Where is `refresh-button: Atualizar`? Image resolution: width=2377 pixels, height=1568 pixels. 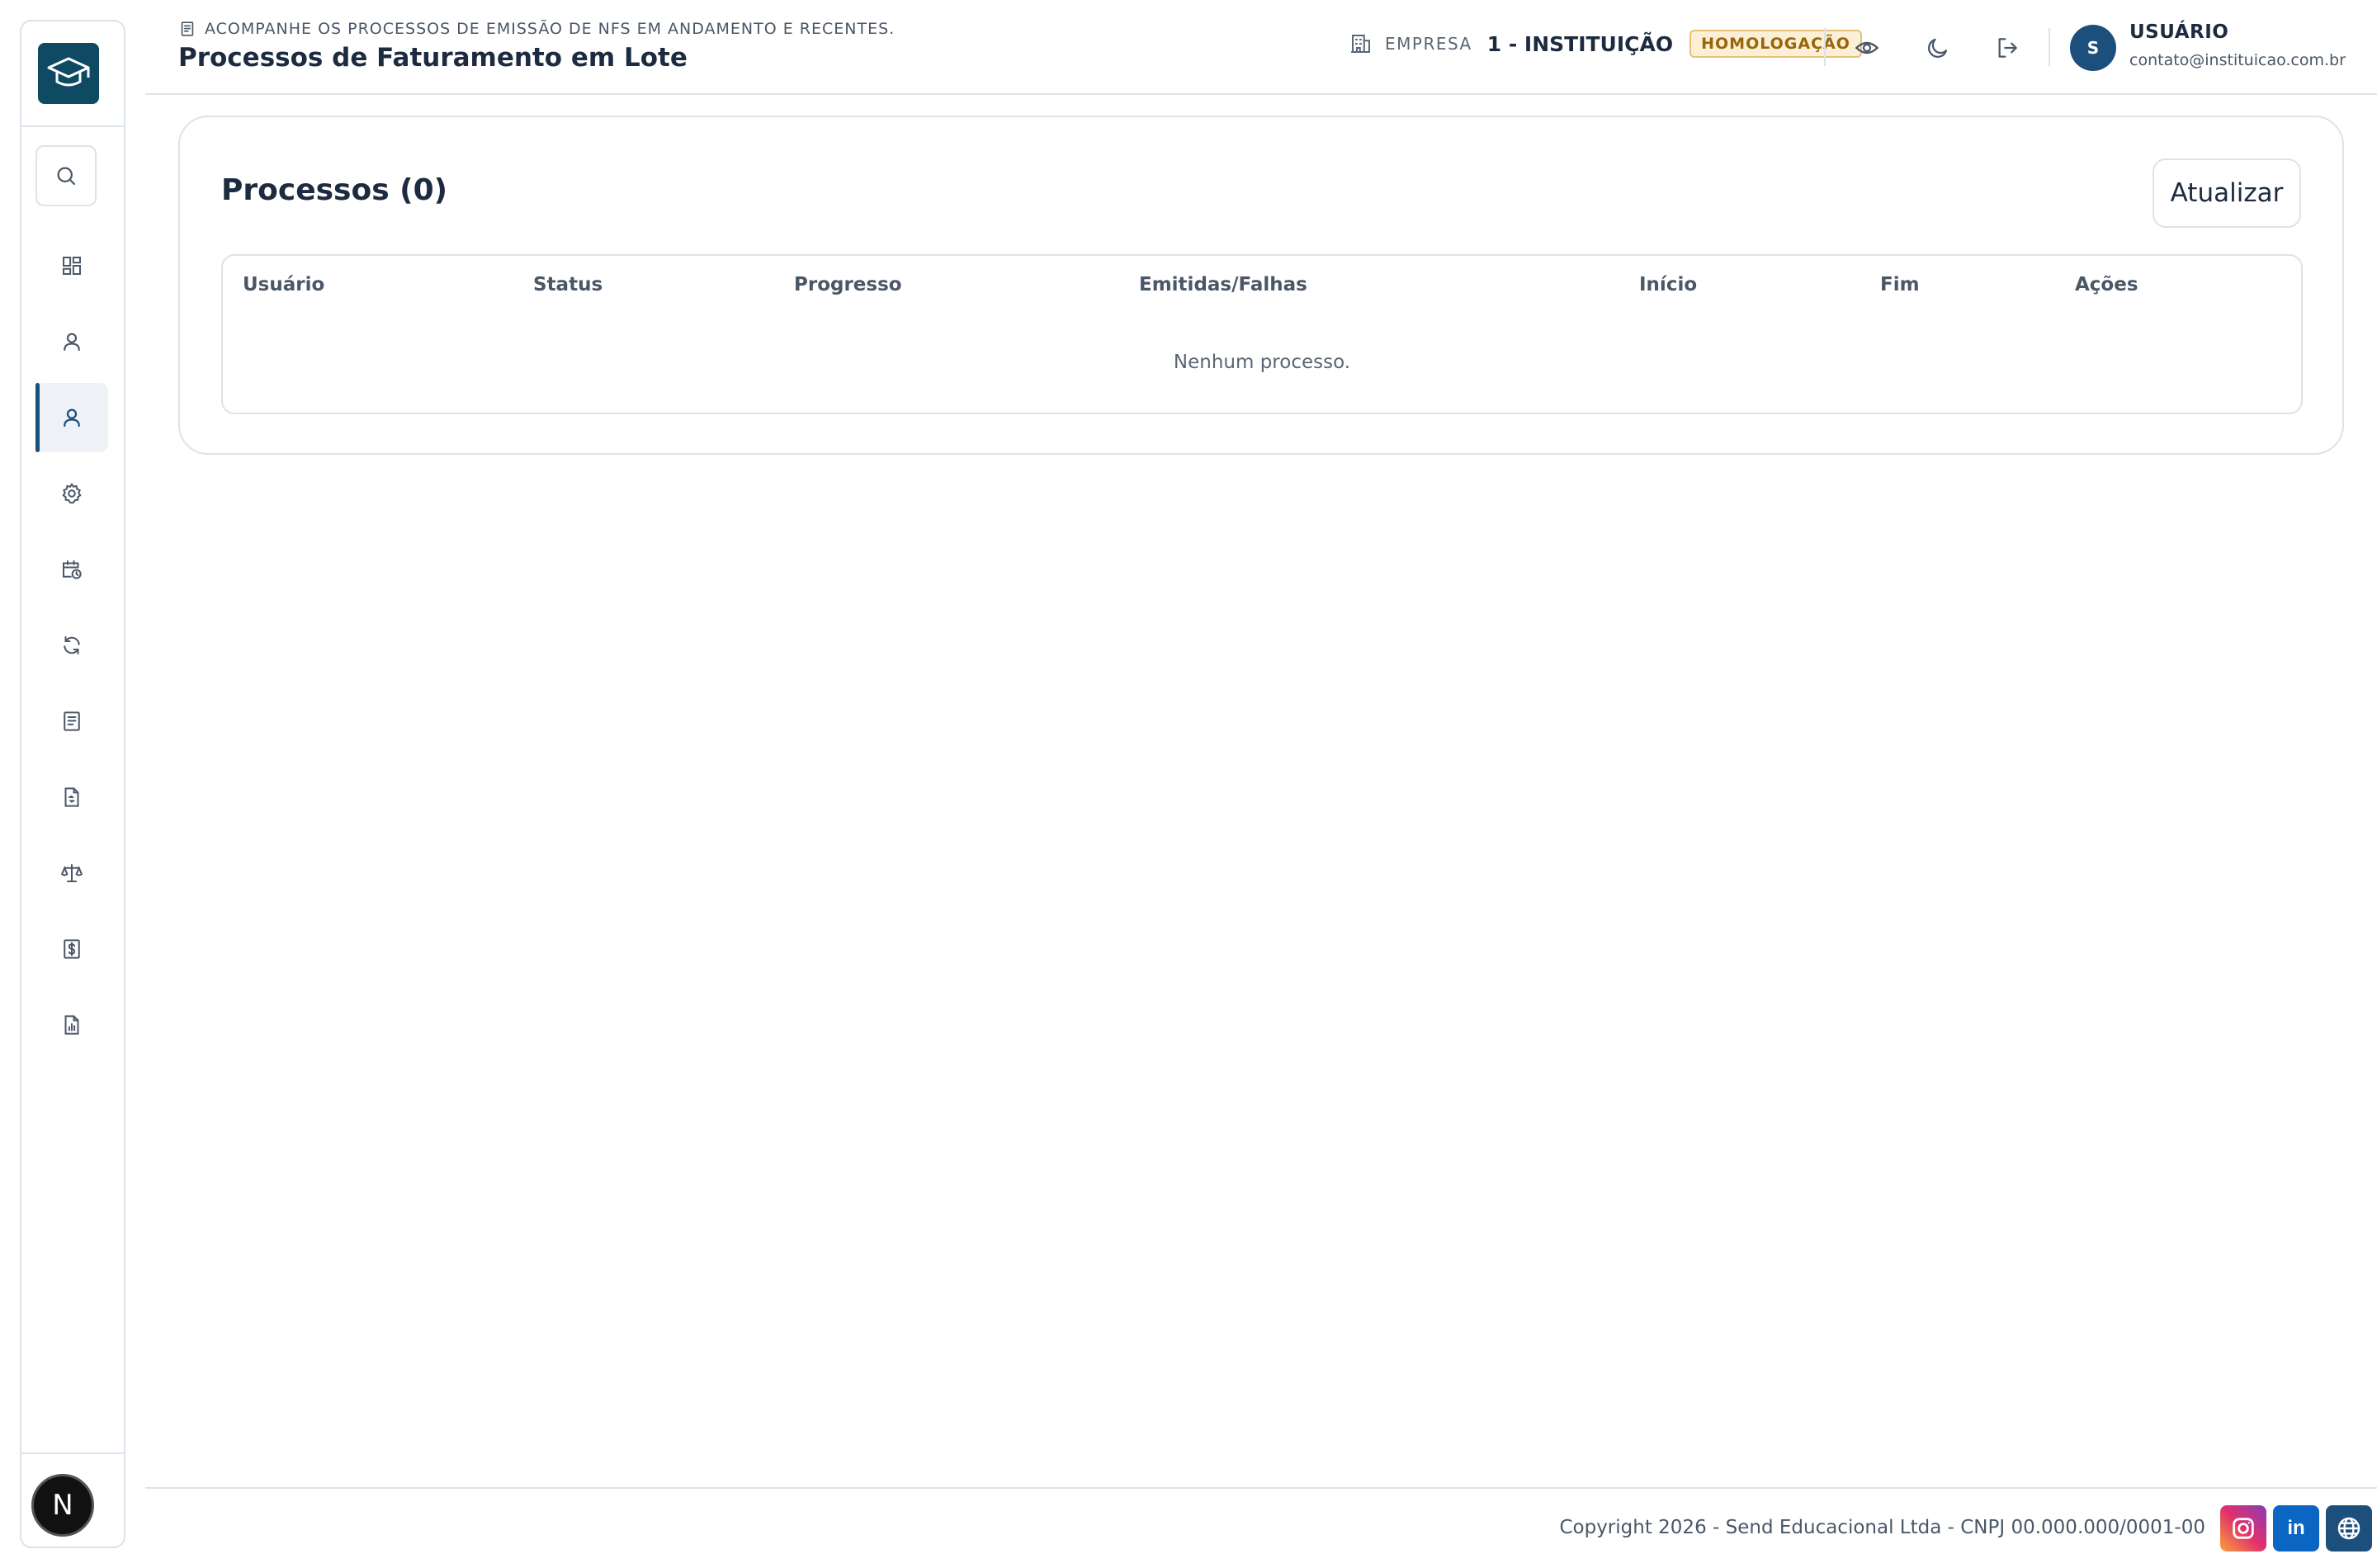 refresh-button: Atualizar is located at coordinates (2227, 193).